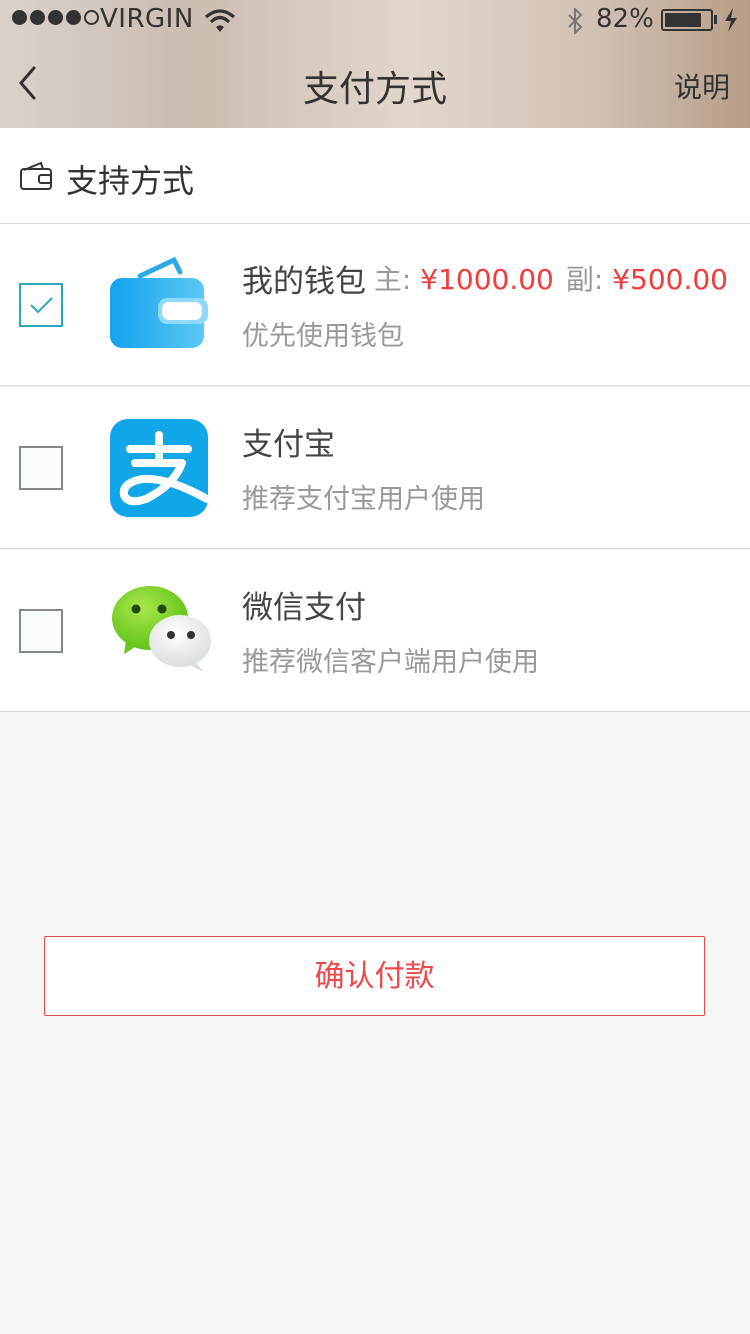  I want to click on wallet-checkbox, so click(41, 305).